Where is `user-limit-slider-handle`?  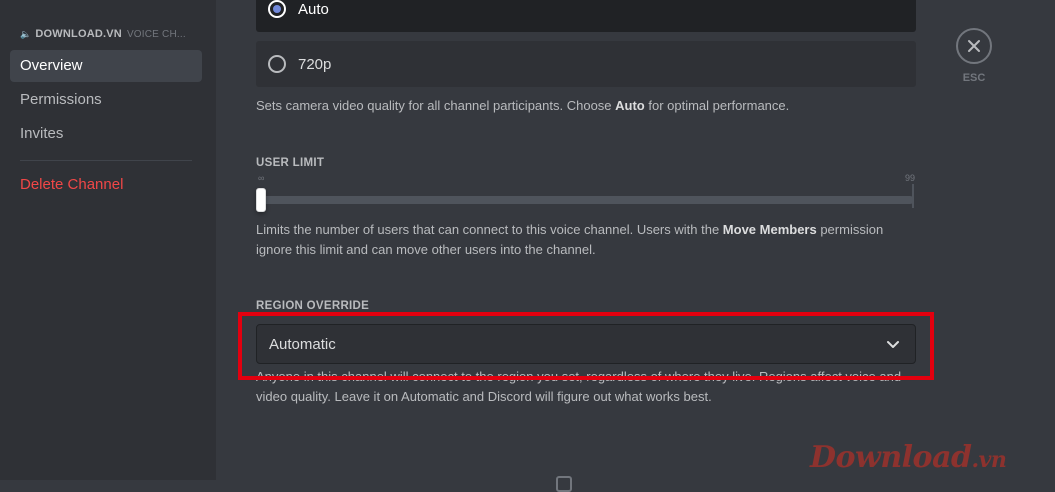 user-limit-slider-handle is located at coordinates (261, 200).